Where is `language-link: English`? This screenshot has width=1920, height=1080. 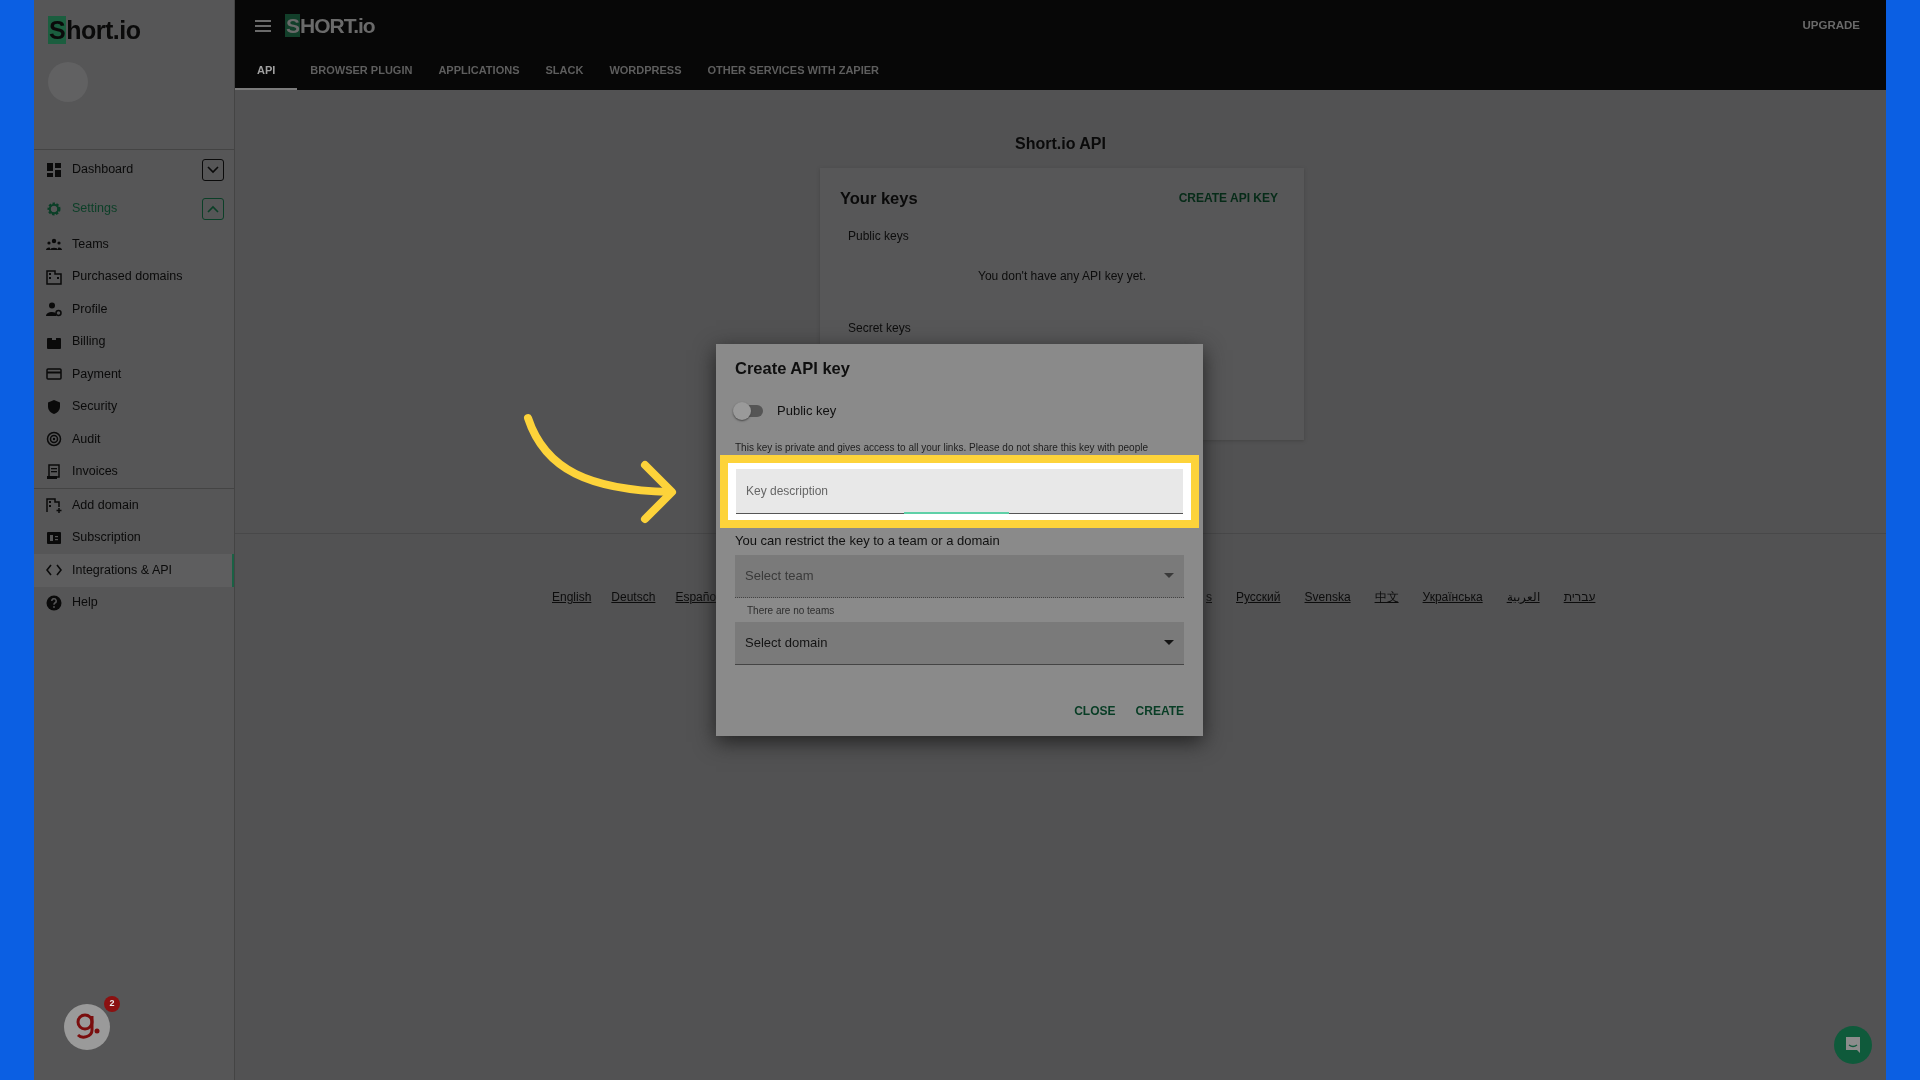 language-link: English is located at coordinates (572, 597).